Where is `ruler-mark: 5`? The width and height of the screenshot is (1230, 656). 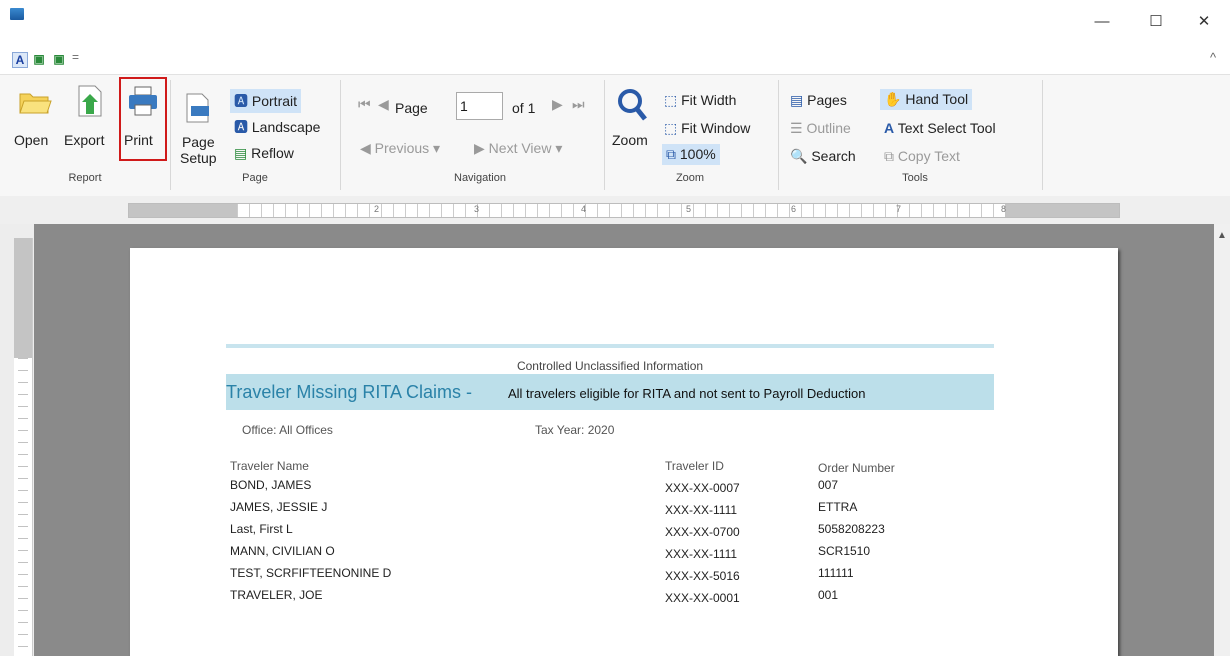
ruler-mark: 5 is located at coordinates (689, 209).